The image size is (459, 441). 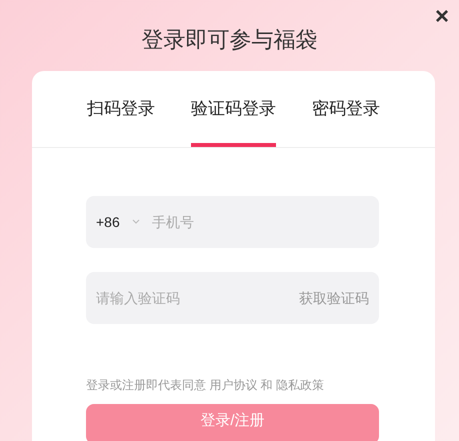 What do you see at coordinates (108, 222) in the screenshot?
I see `country-code: +86` at bounding box center [108, 222].